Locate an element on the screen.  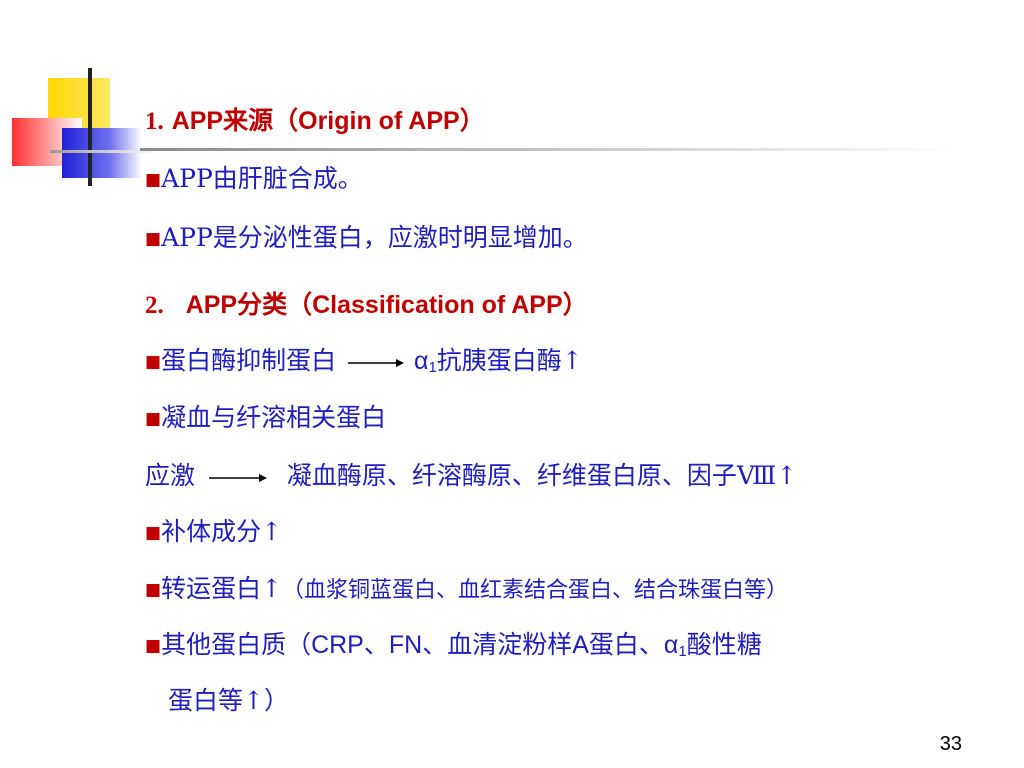
list-item: ■其他蛋白质（CRP、FN、血清淀粉样A蛋白、α1酸性糖 is located at coordinates (453, 645).